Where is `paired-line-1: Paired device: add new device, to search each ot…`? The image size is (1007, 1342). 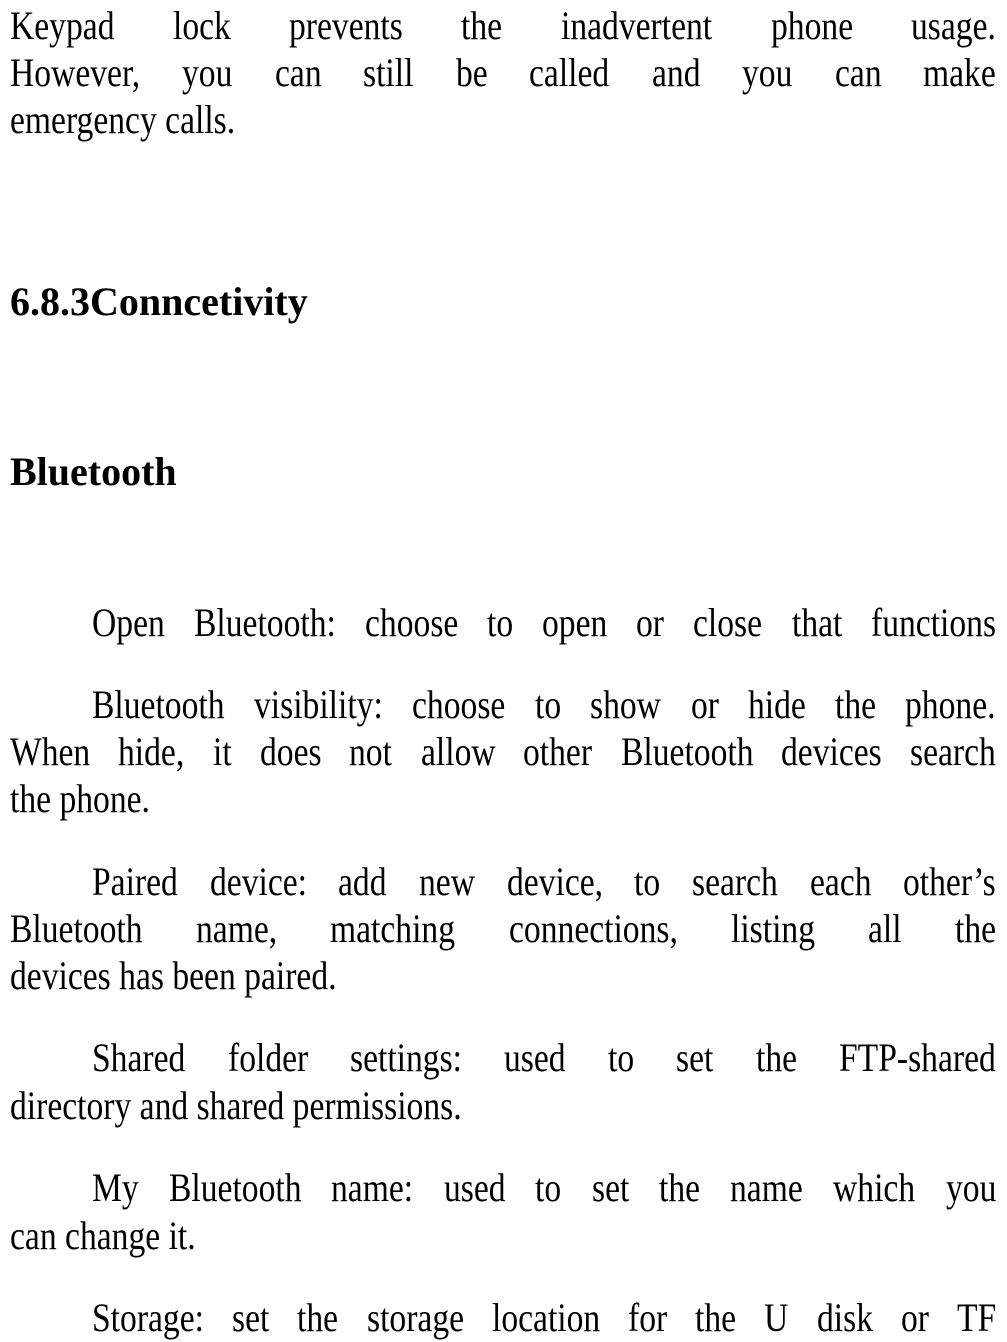 paired-line-1: Paired device: add new device, to search each ot… is located at coordinates (544, 882).